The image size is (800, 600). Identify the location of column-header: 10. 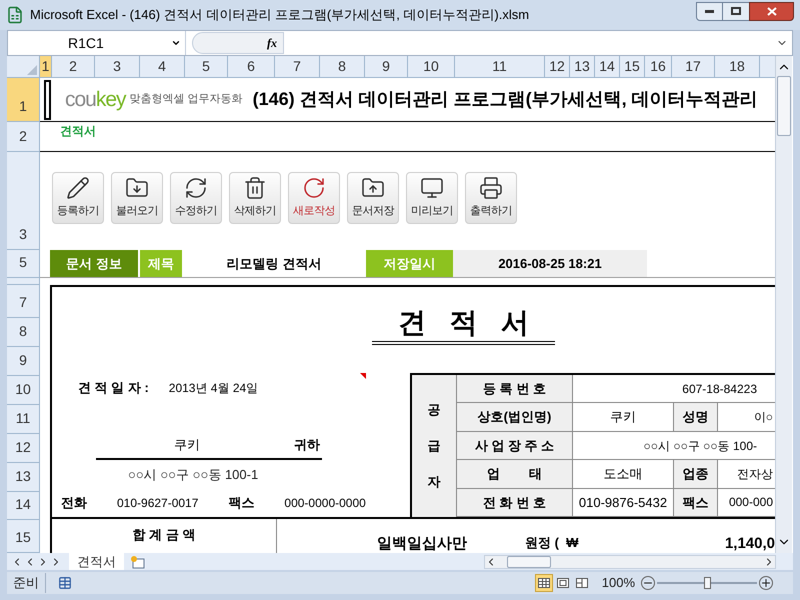
(431, 66).